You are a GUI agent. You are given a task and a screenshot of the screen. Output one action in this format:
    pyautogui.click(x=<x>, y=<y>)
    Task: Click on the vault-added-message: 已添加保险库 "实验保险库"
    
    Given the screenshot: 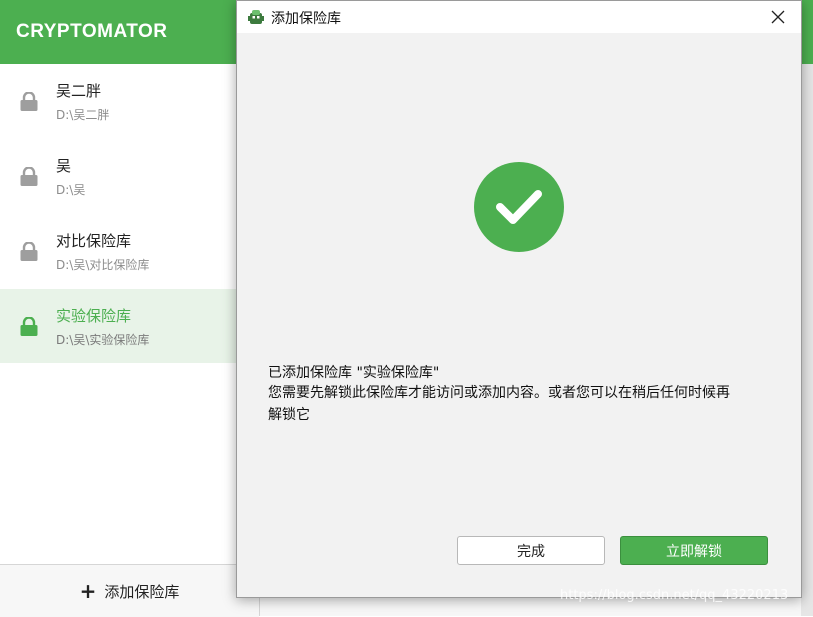 What is the action you would take?
    pyautogui.click(x=354, y=373)
    